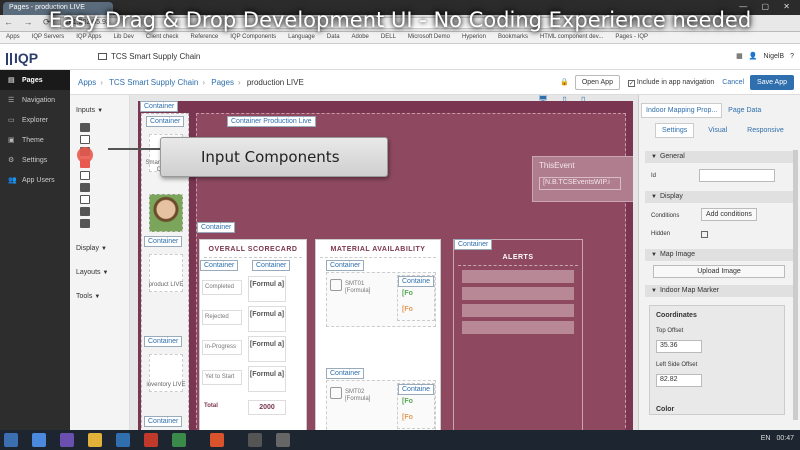  I want to click on layouts-section-header: Layouts ▼, so click(92, 272).